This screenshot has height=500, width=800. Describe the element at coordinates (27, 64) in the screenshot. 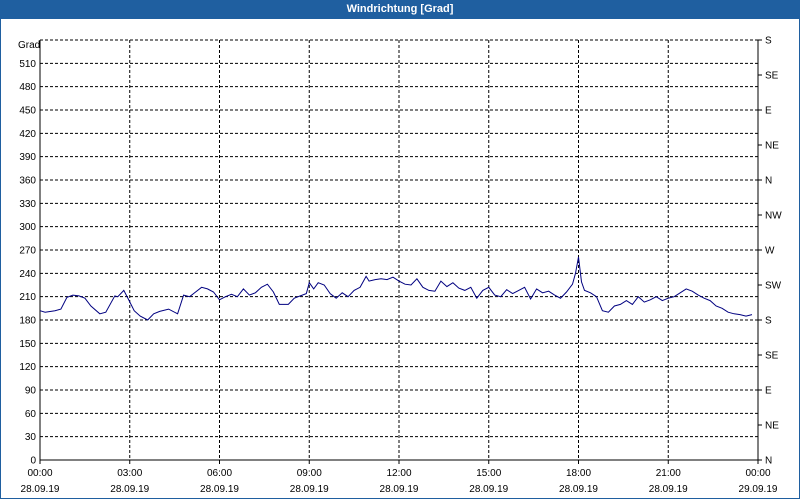

I see `y-tick-label: 510` at that location.